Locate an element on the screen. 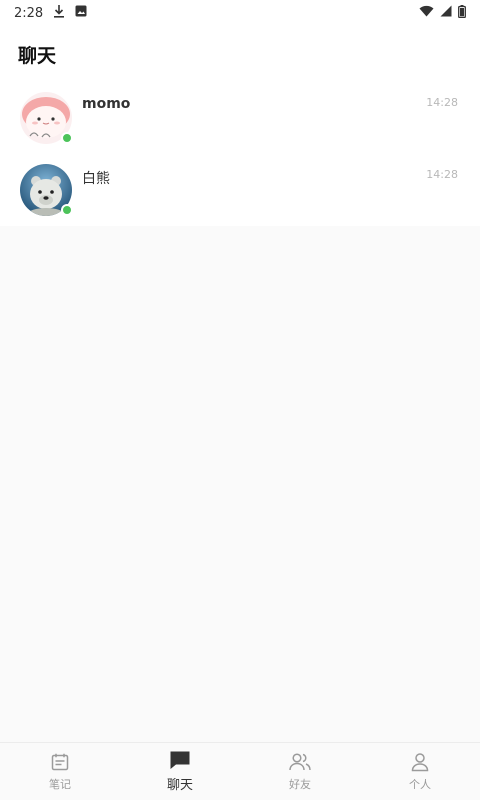  chat-name: momo is located at coordinates (106, 104).